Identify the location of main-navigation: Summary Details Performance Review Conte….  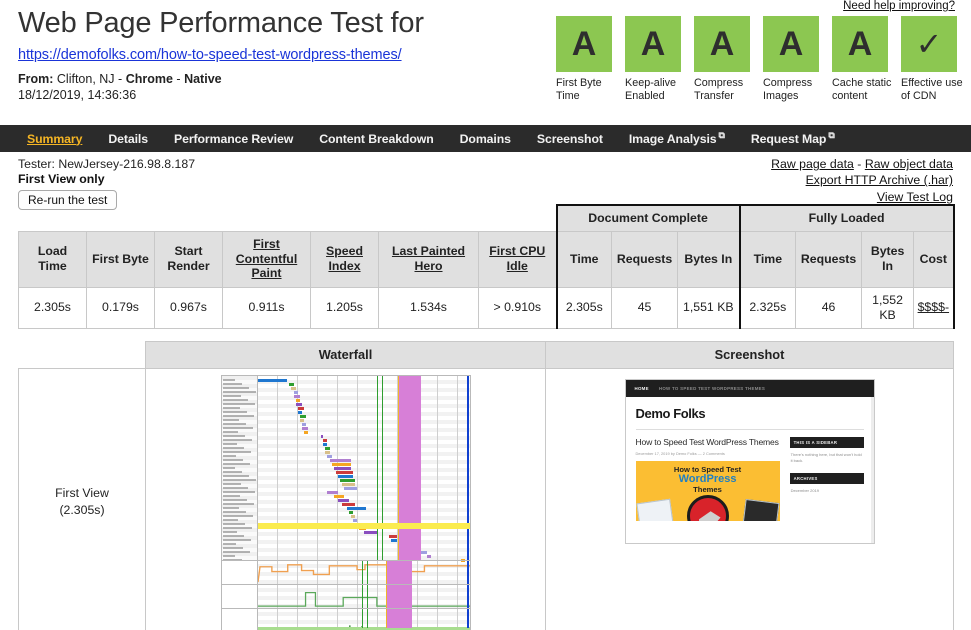
(485, 138).